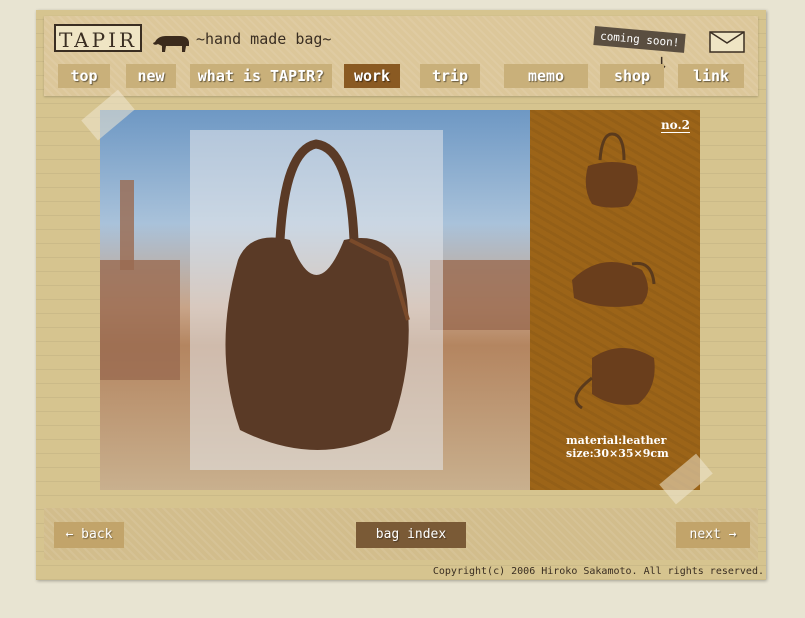 The height and width of the screenshot is (618, 805). I want to click on mail-icon, so click(727, 42).